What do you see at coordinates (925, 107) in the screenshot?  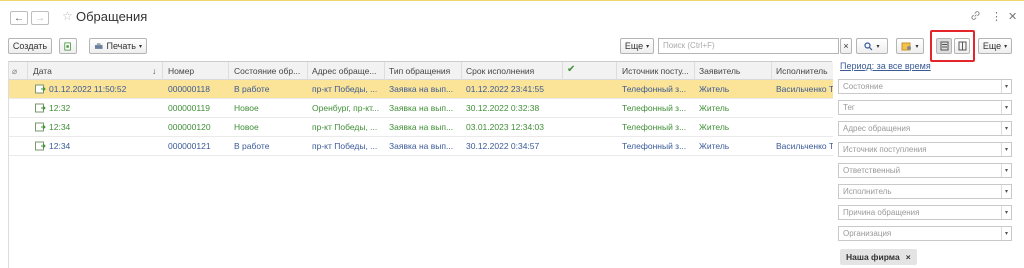 I see `filter-field: Тег ▾` at bounding box center [925, 107].